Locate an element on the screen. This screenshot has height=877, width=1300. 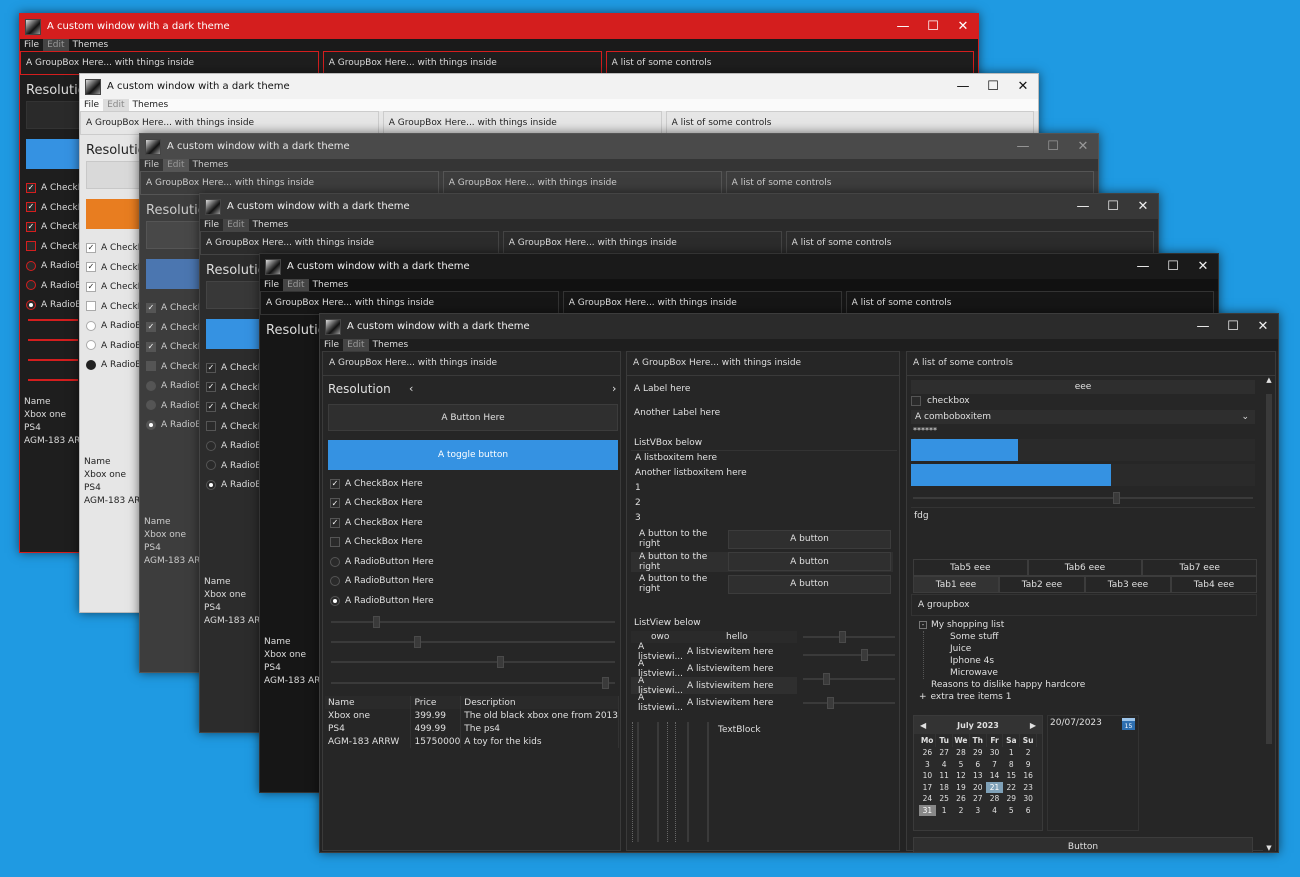
tree-item: extra tree items 1 is located at coordinates (971, 697).